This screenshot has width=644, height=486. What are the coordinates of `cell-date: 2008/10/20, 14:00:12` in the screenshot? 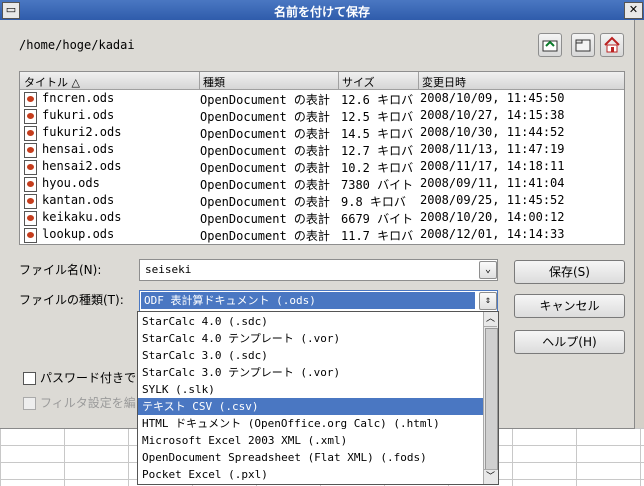 It's located at (492, 217).